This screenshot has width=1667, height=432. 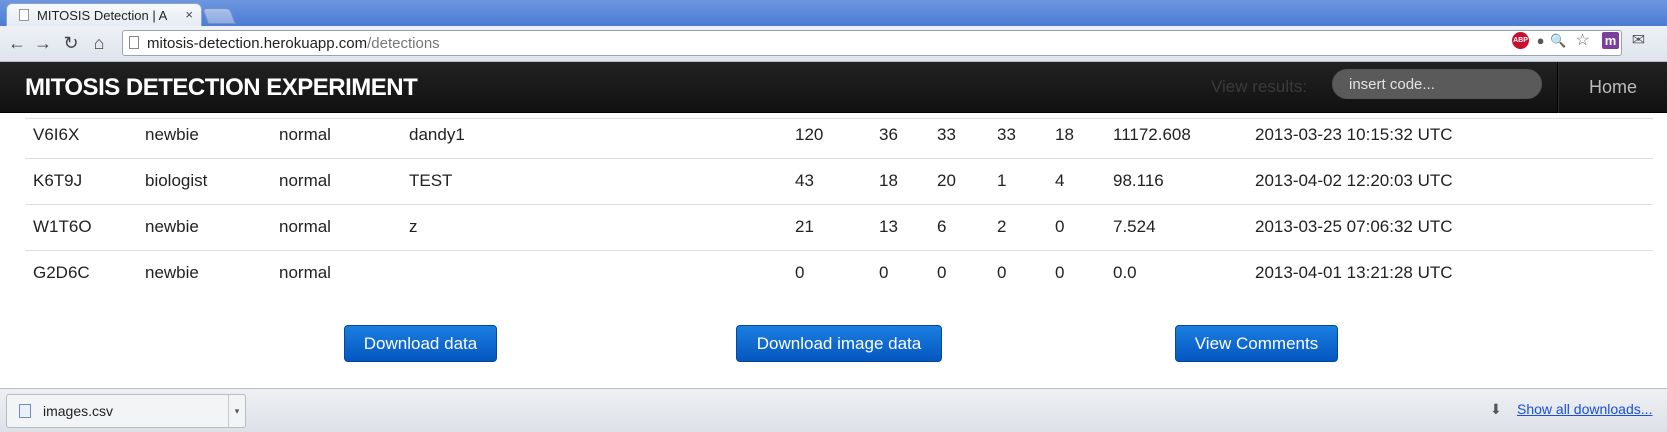 What do you see at coordinates (126, 411) in the screenshot?
I see `download-item: images.csv ▾` at bounding box center [126, 411].